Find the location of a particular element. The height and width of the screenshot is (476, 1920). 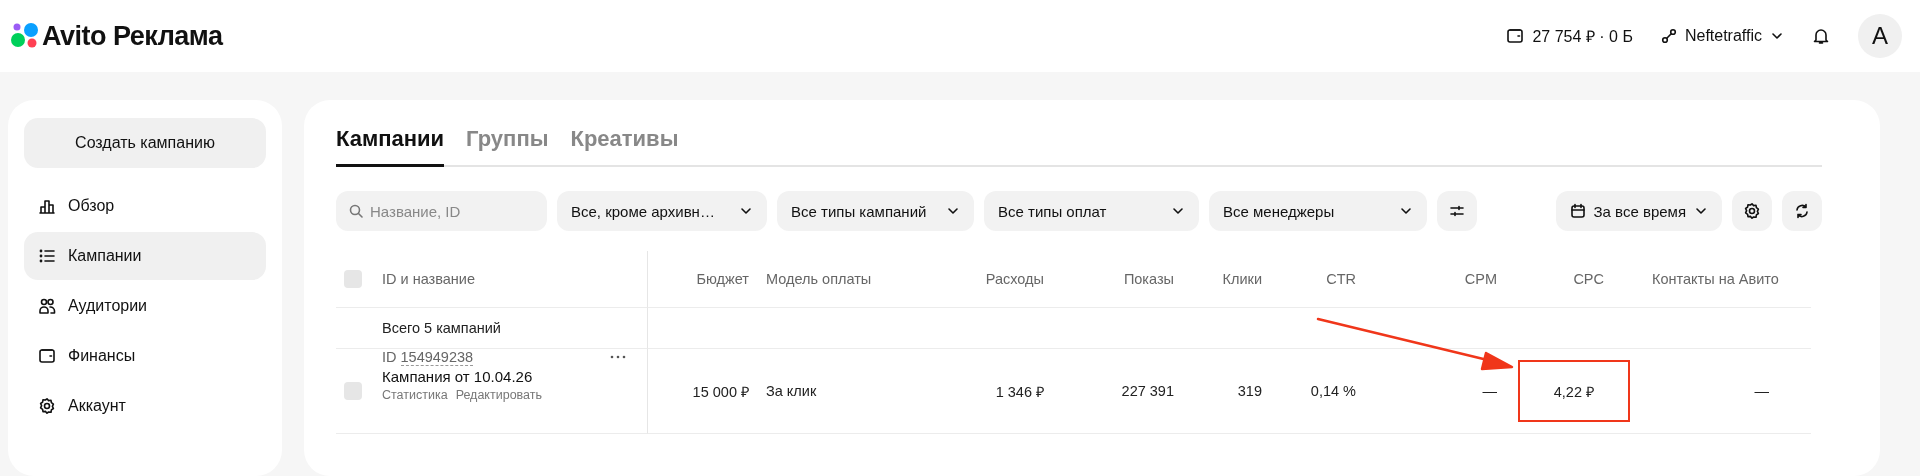

sidebar-item: Кампании is located at coordinates (145, 256).